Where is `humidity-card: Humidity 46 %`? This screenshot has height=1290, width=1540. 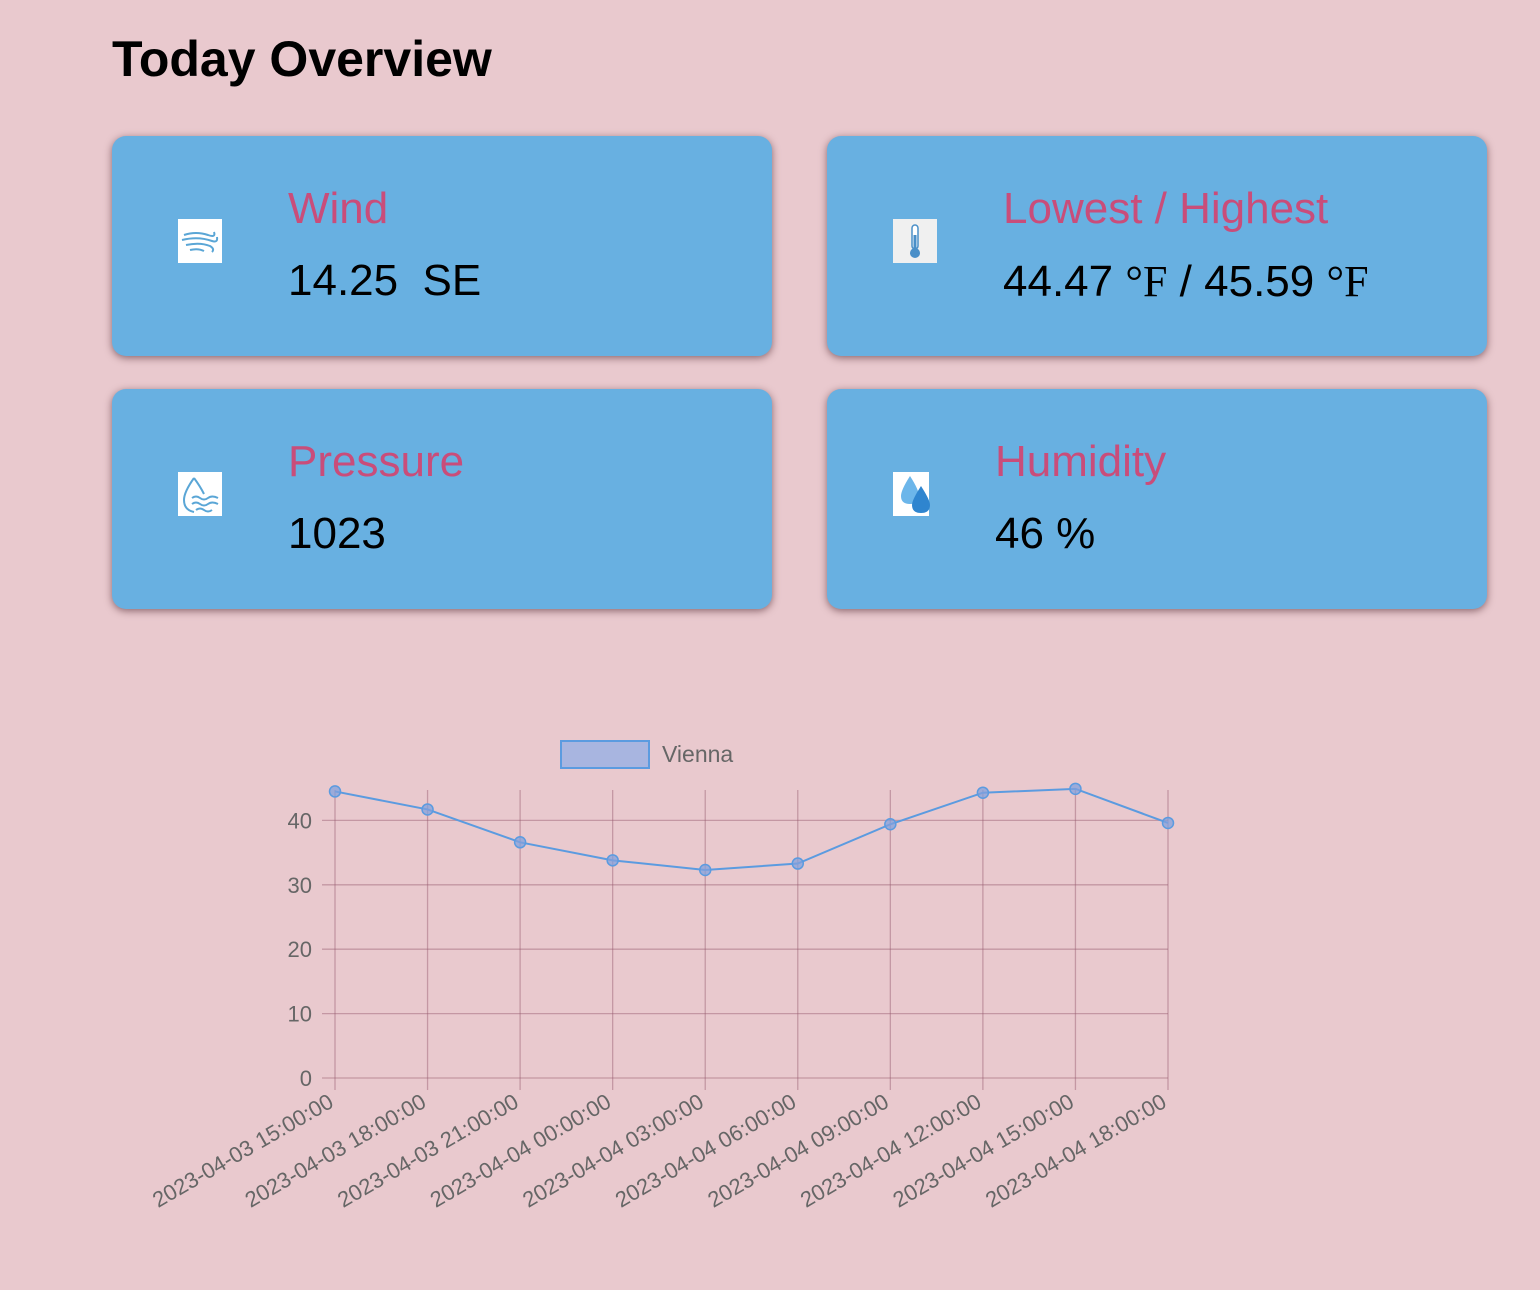
humidity-card: Humidity 46 % is located at coordinates (1157, 499).